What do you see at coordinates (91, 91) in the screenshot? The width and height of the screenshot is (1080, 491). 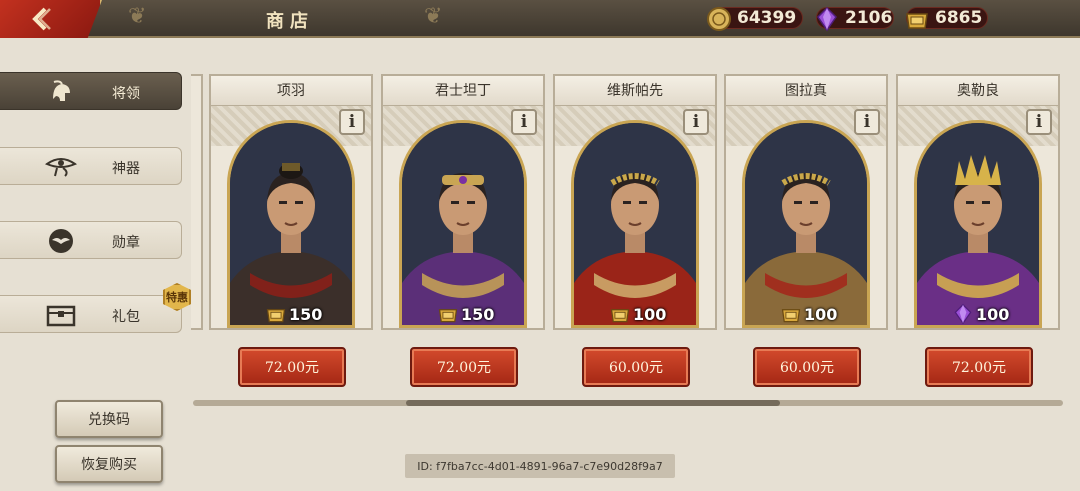 I see `sidebar-item-generals: 将领` at bounding box center [91, 91].